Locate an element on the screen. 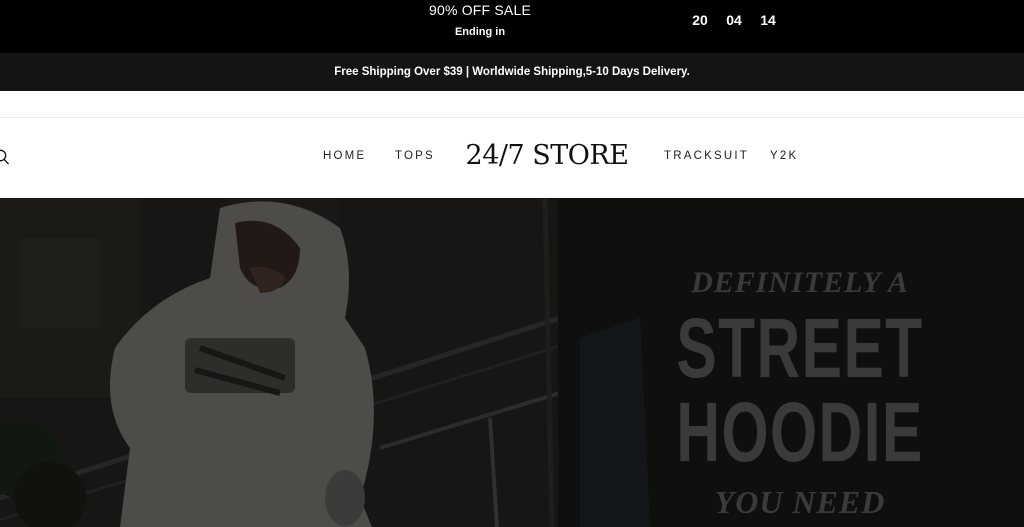 The image size is (1024, 527). countdown-timer: 20 04 14 is located at coordinates (734, 20).